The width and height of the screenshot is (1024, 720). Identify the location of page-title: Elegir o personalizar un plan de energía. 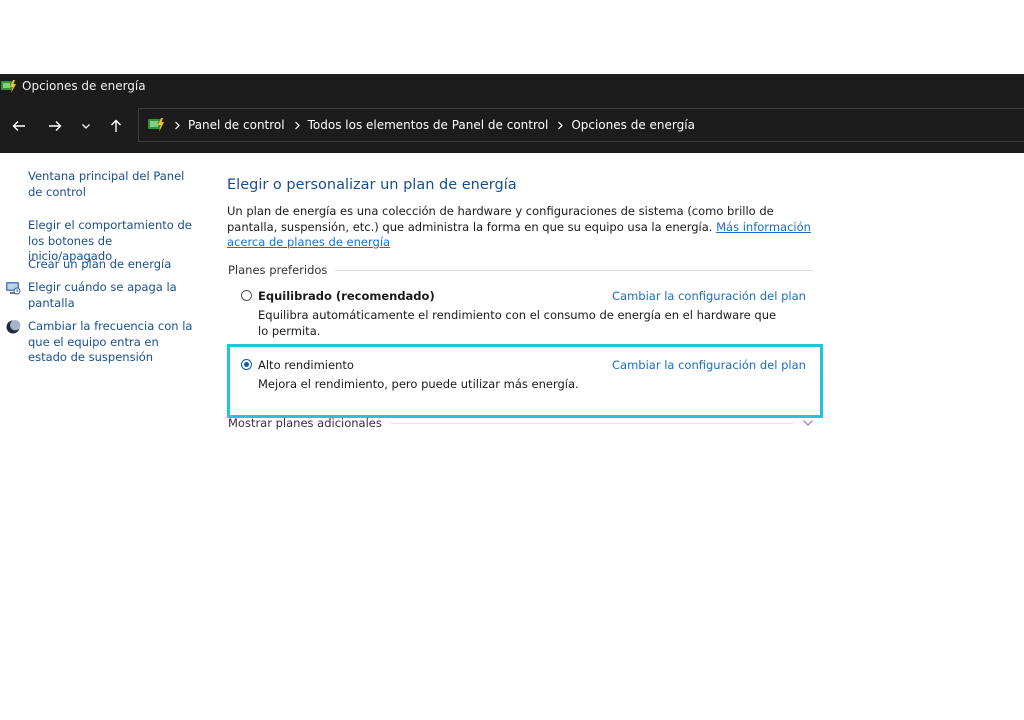
(372, 185).